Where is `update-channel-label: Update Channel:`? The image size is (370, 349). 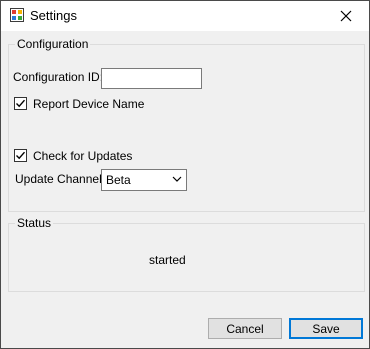 update-channel-label: Update Channel: is located at coordinates (60, 179).